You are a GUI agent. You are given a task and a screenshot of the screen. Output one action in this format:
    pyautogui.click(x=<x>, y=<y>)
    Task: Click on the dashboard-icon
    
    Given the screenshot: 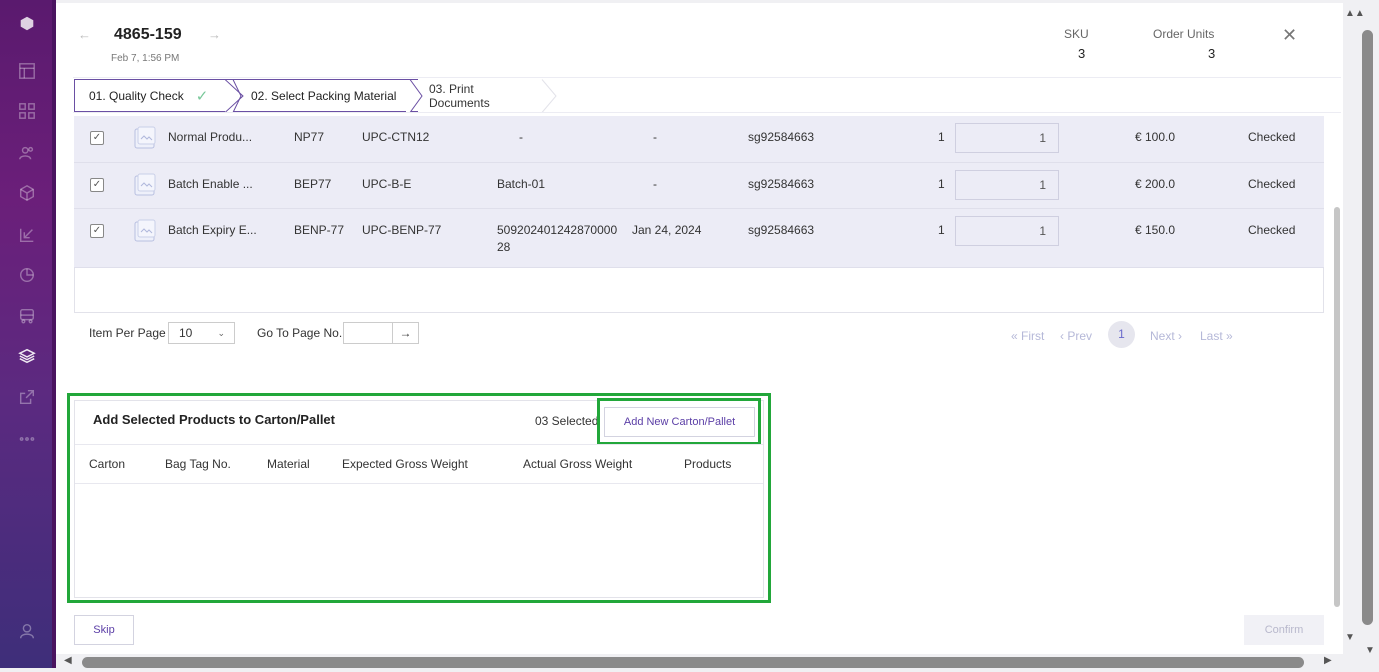 What is the action you would take?
    pyautogui.click(x=27, y=71)
    